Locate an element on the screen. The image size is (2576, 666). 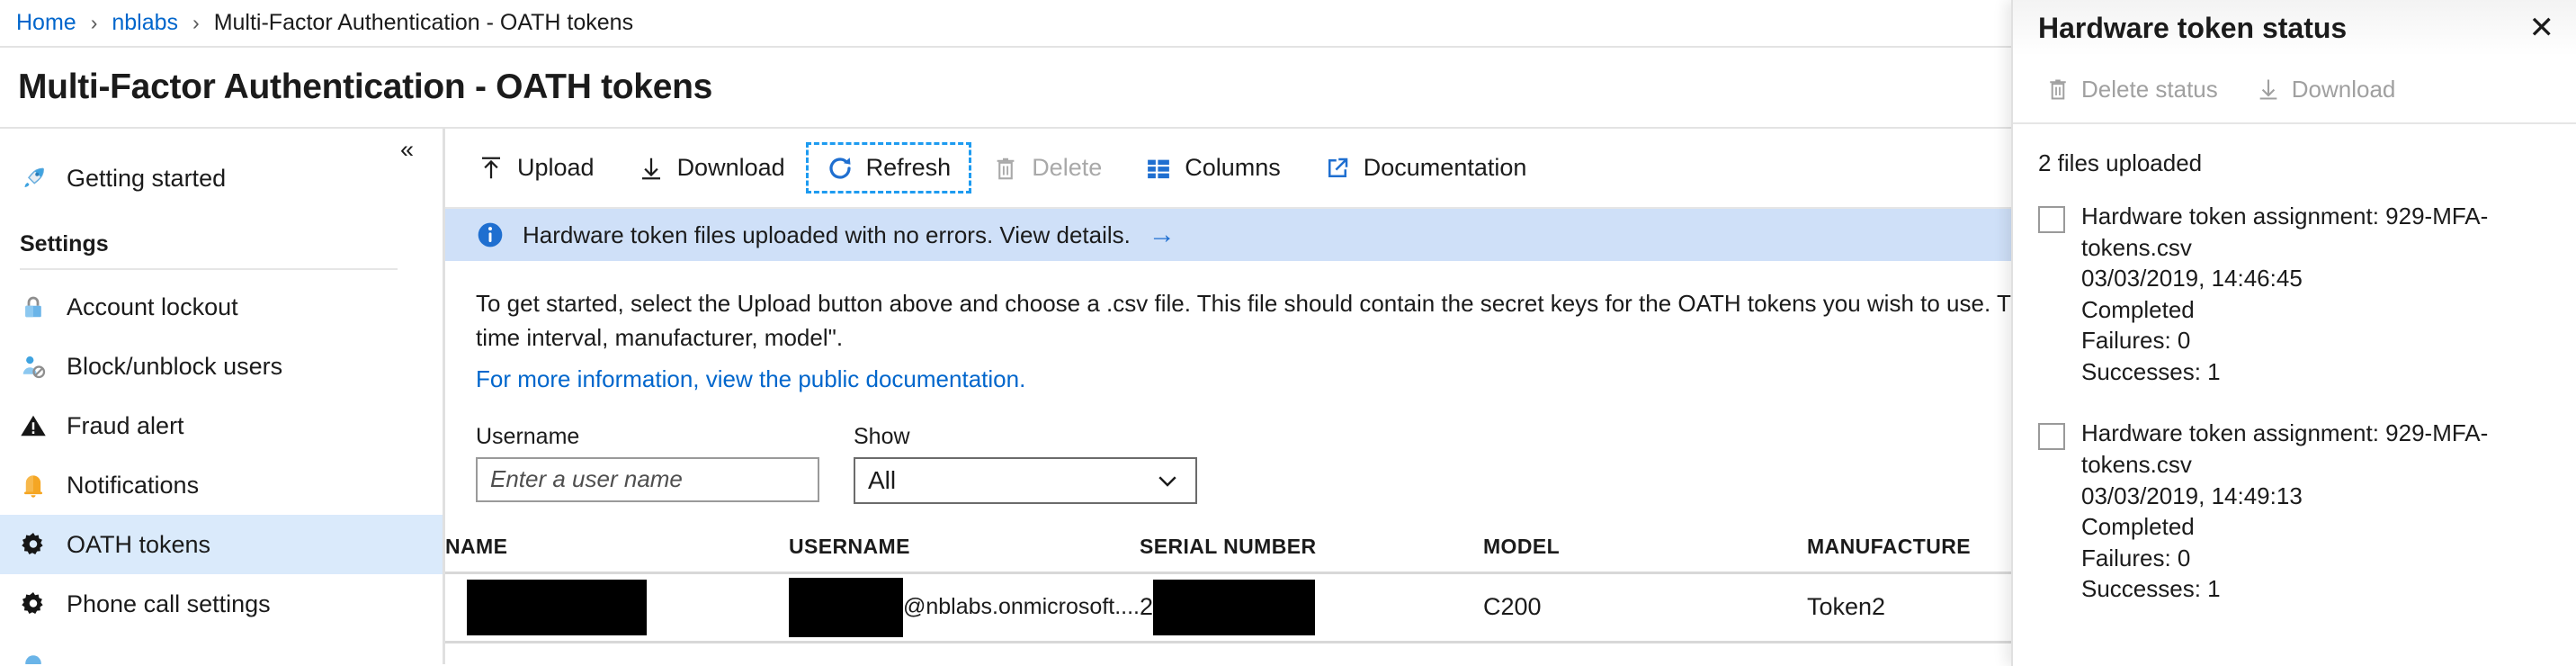
sidebar-item-account-lockout: Account lockout is located at coordinates (221, 307).